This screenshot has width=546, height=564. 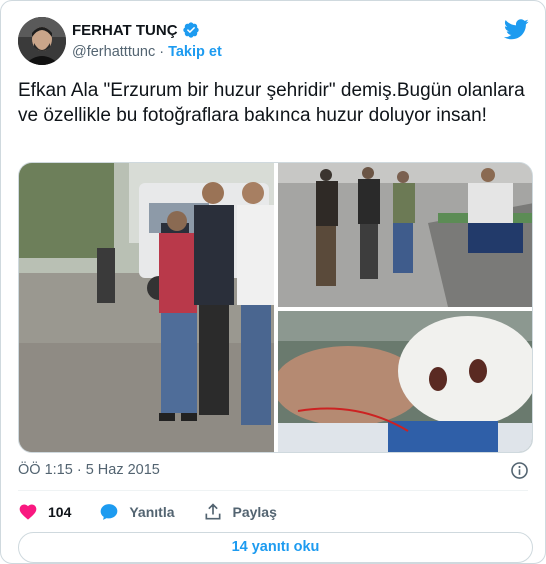 I want to click on read-replies-button: 14 yanıtı oku, so click(x=275, y=547).